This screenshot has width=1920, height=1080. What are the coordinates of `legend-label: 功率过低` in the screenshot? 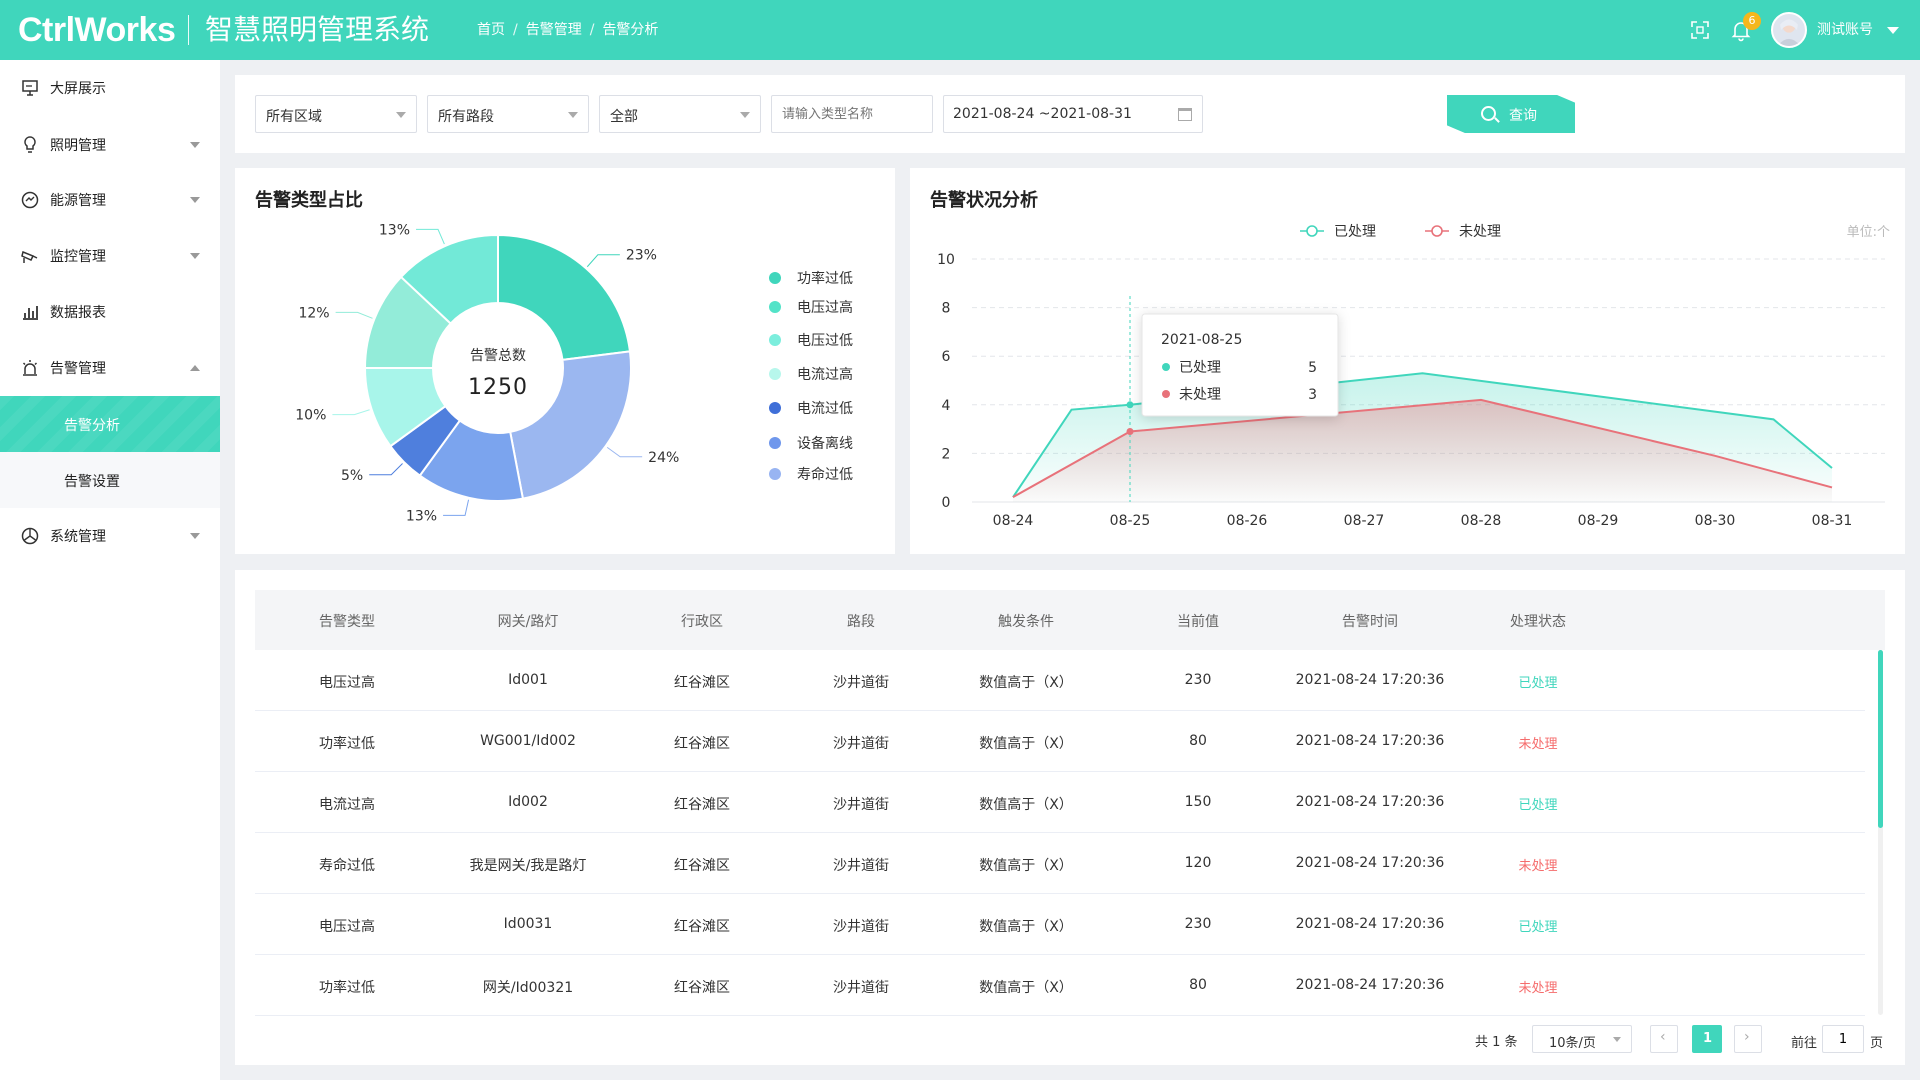 It's located at (825, 278).